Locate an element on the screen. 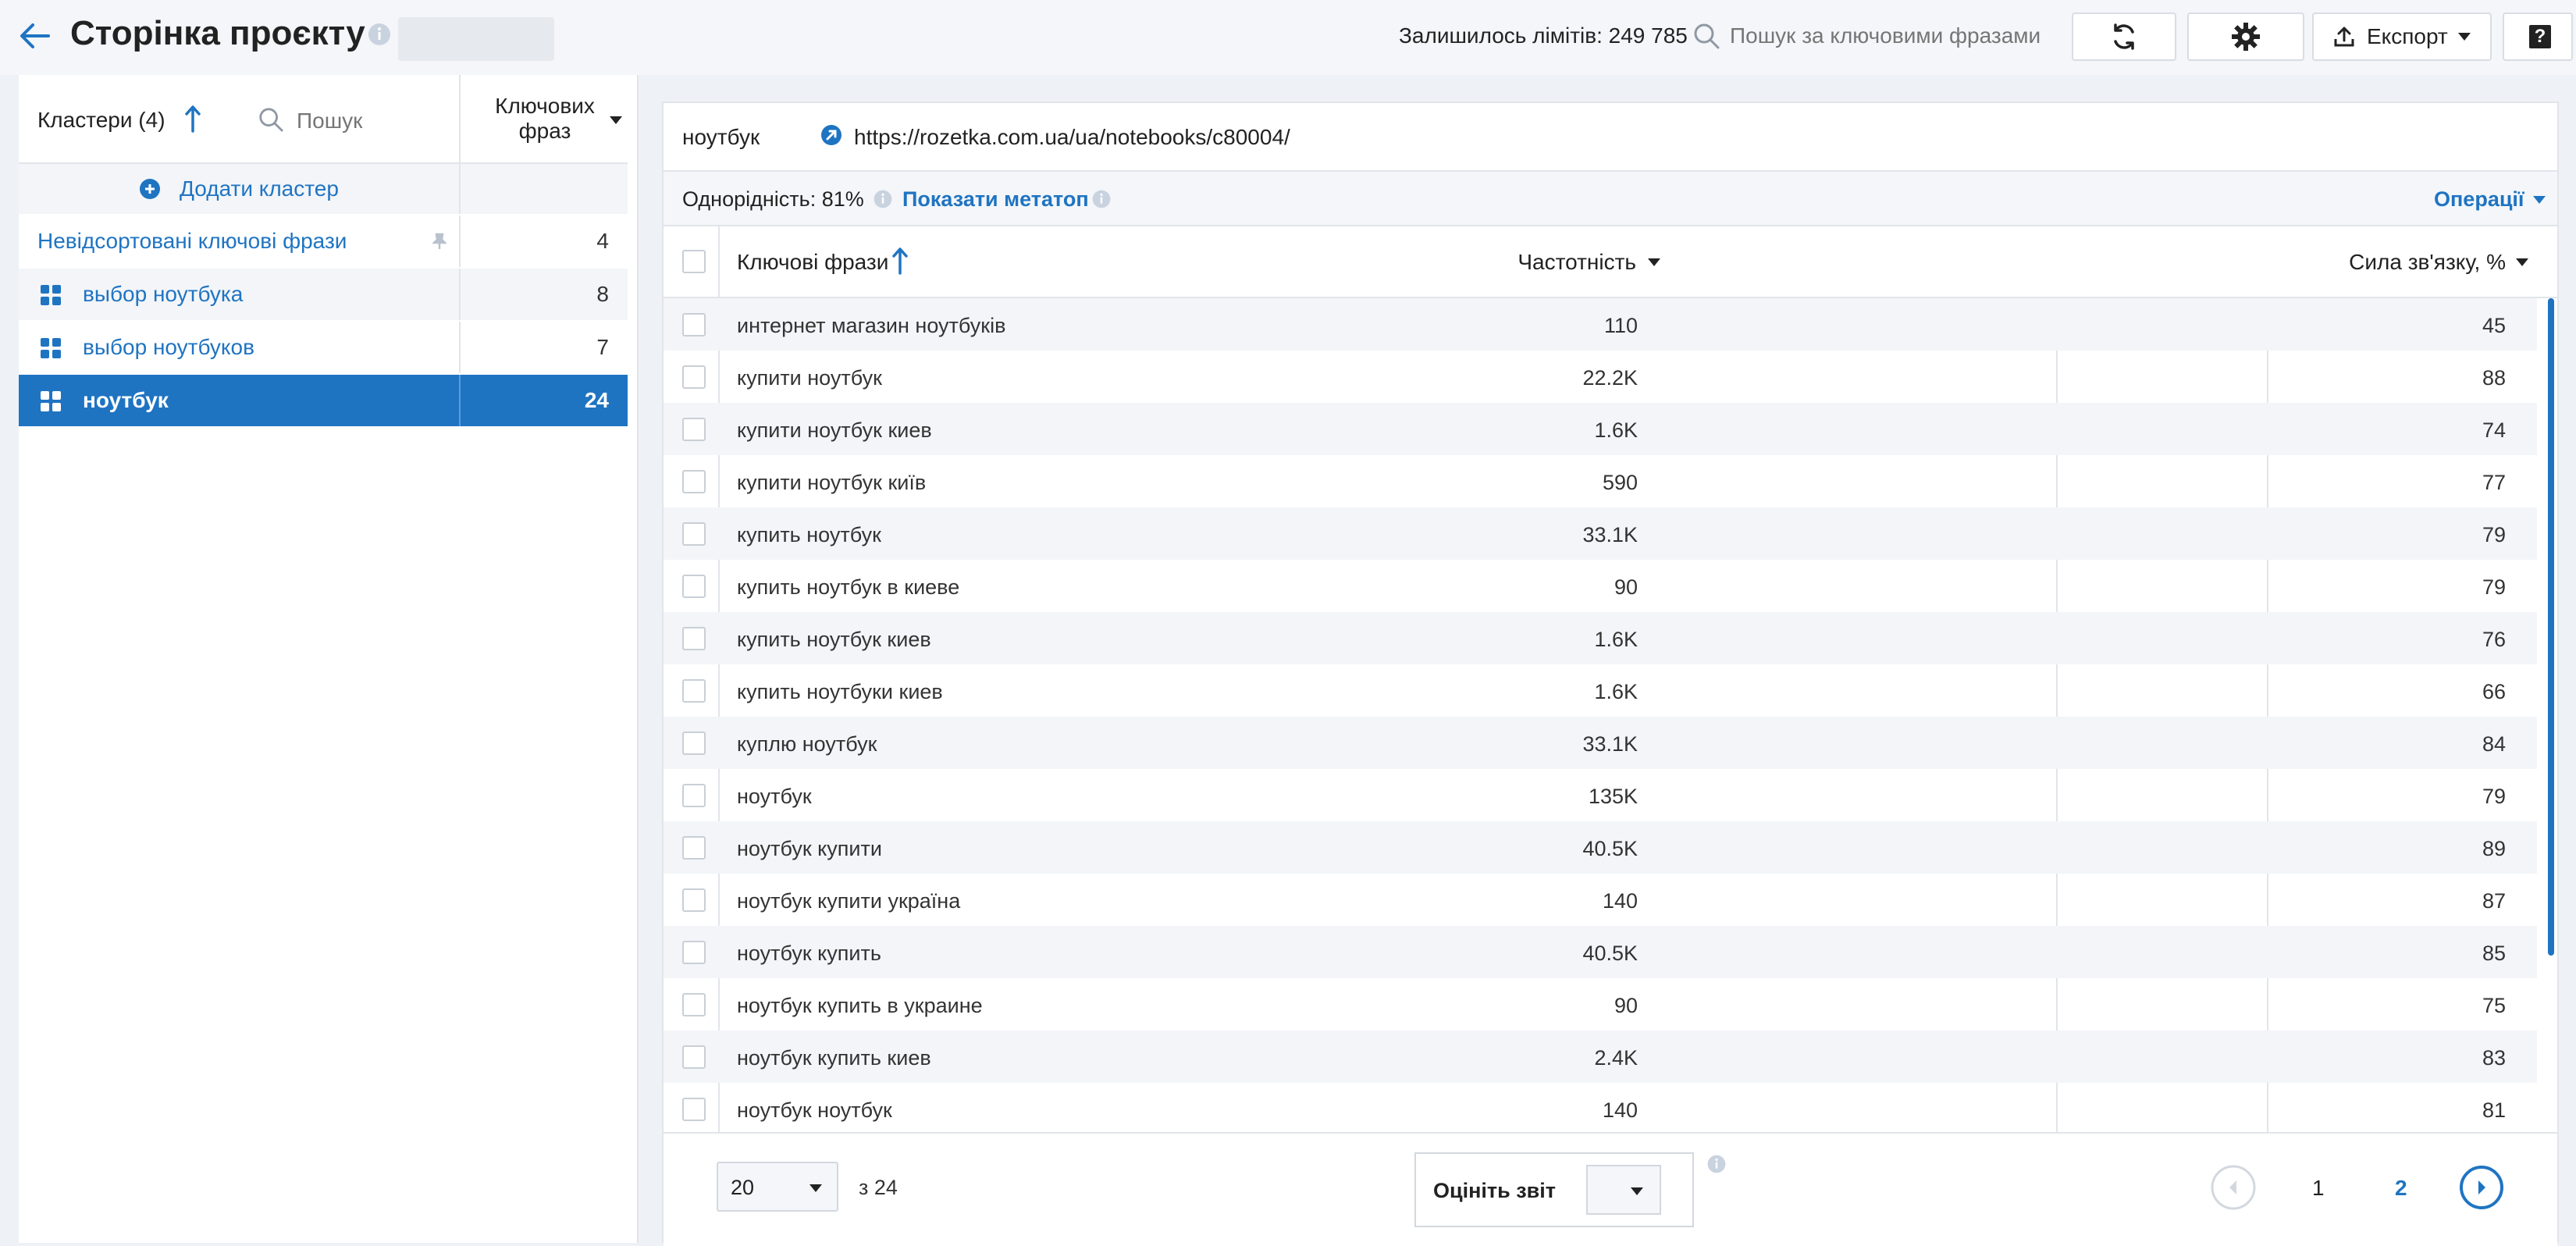 This screenshot has width=2576, height=1246. keyword-cell: ноутбук купить is located at coordinates (809, 953).